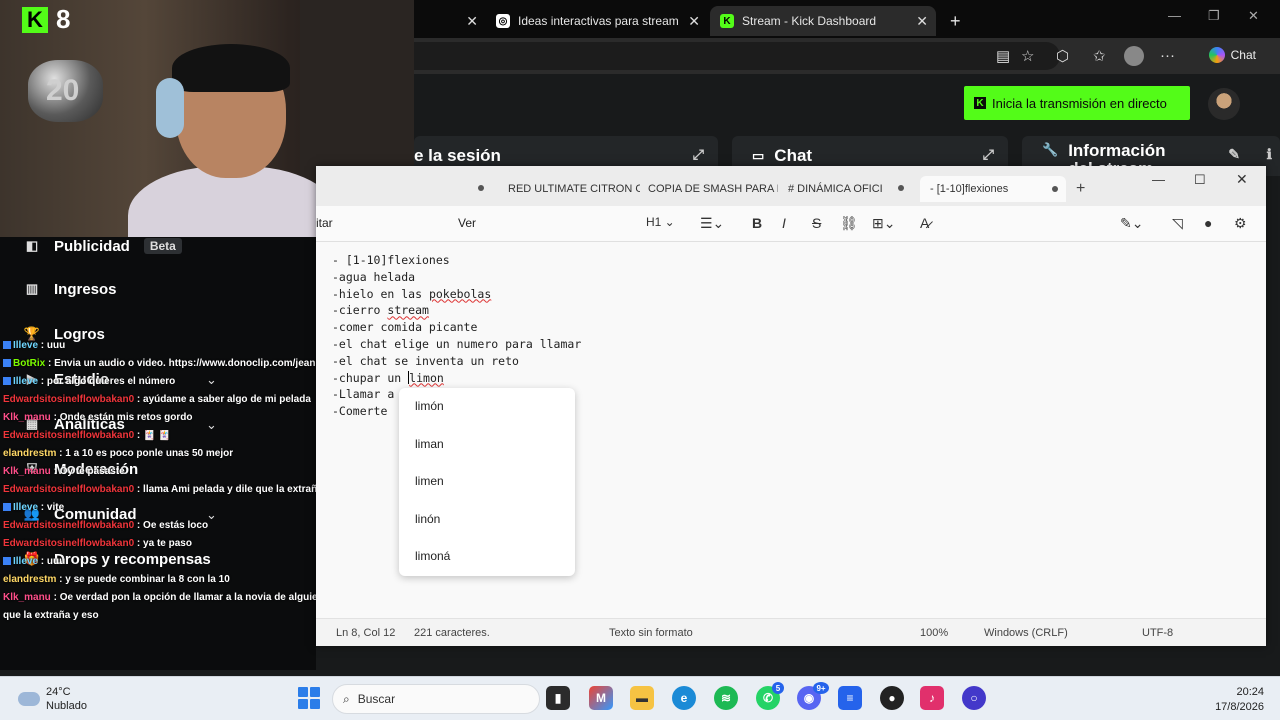  I want to click on m365-icon: M, so click(601, 698).